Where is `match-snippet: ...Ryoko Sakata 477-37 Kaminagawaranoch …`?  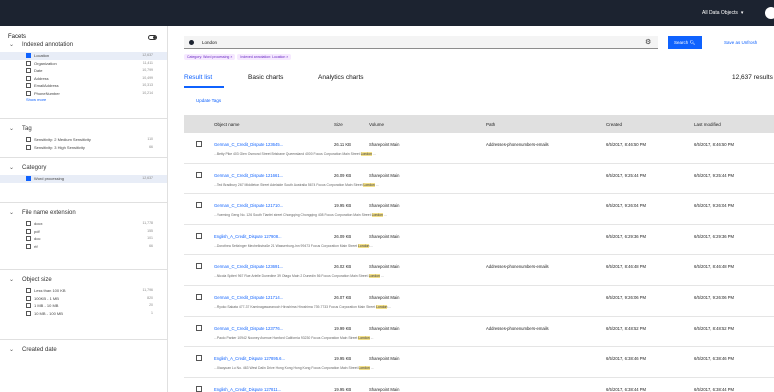
match-snippet: ...Ryoko Sakata 477-37 Kaminagawaranoch … is located at coordinates (303, 306).